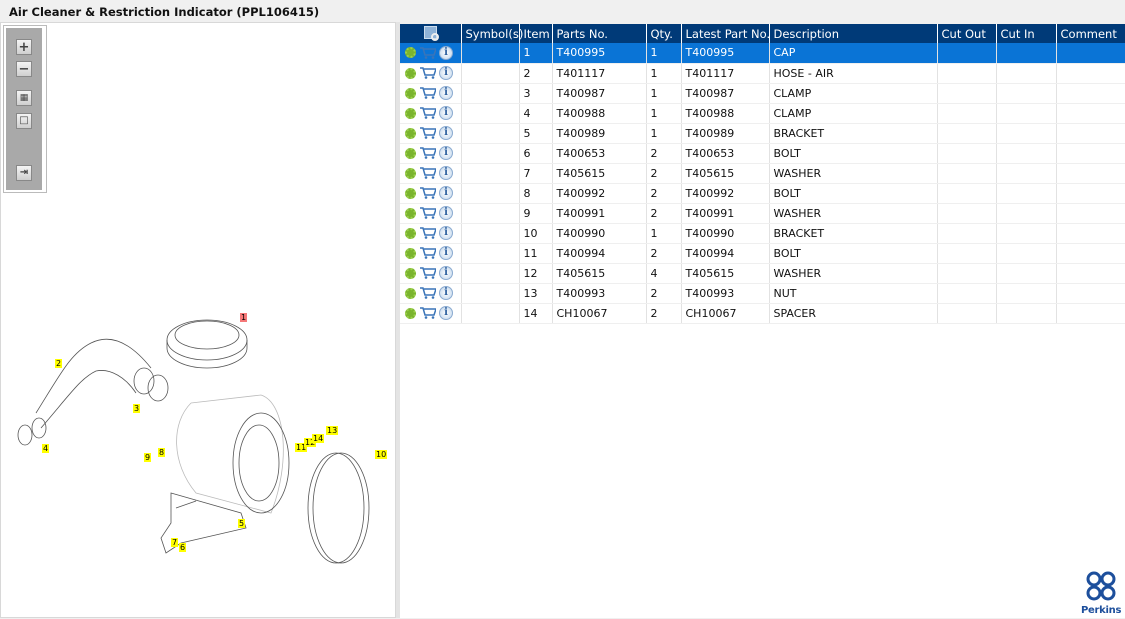 This screenshot has height=619, width=1125. I want to click on table-row: i 4 T400988 1 T400988 CLAMP, so click(762, 113).